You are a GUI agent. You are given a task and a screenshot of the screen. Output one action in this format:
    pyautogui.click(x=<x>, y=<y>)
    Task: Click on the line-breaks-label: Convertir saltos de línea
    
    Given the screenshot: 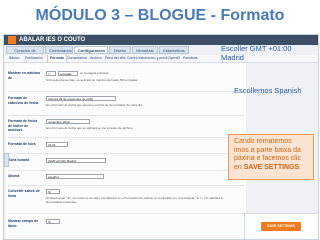 What is the action you would take?
    pyautogui.click(x=24, y=193)
    